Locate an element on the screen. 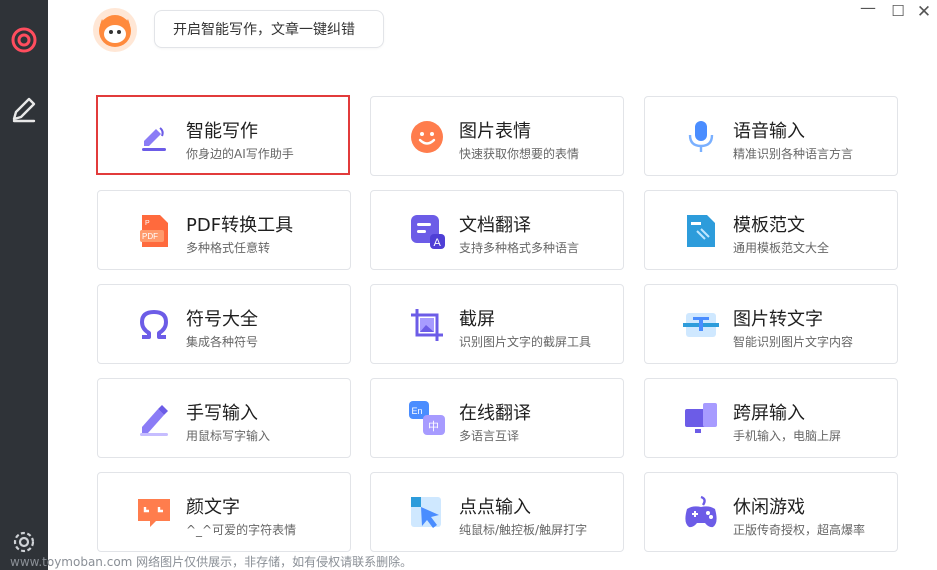 This screenshot has height=570, width=937. tool-card-cross-screen: 跨屏输入 手机输入，电脑上屏 is located at coordinates (771, 418).